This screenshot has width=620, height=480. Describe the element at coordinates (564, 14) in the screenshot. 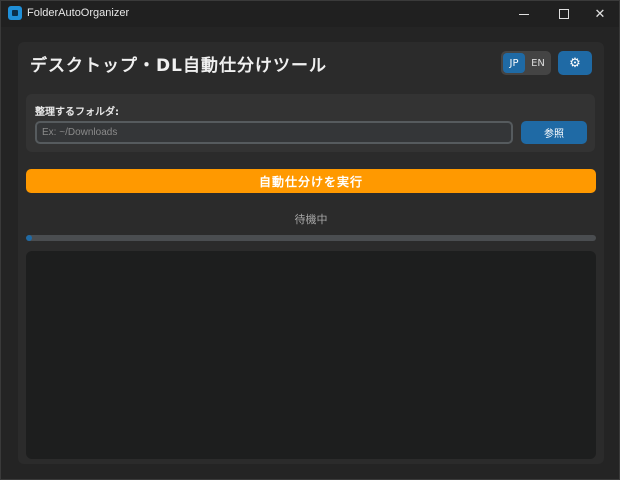

I see `maximize-icon` at that location.